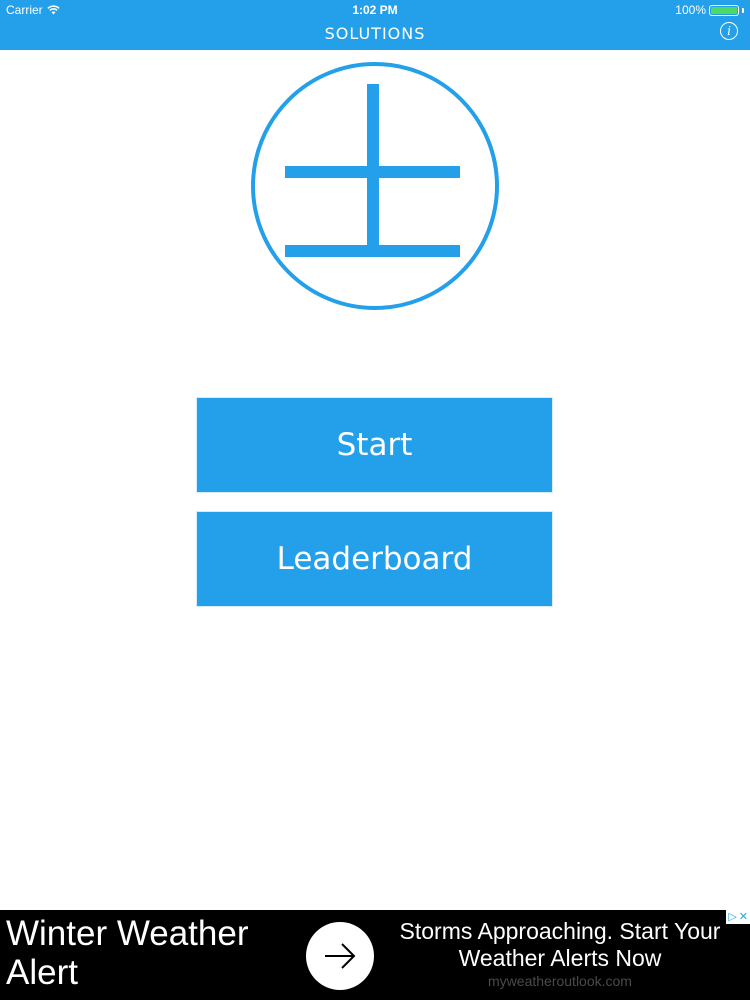  I want to click on page-title: SOLUTIONS, so click(375, 33).